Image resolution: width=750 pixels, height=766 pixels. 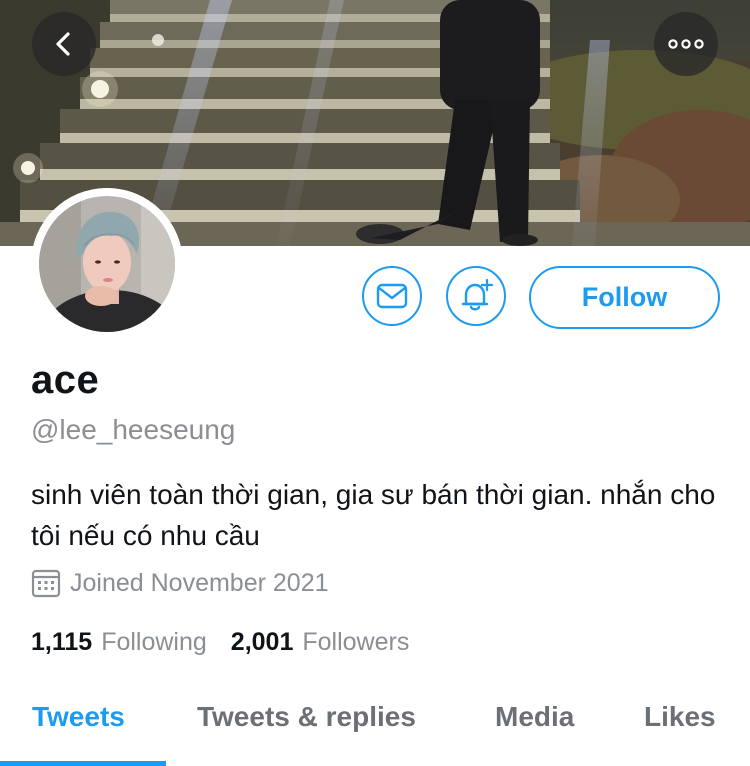 What do you see at coordinates (262, 642) in the screenshot?
I see `followers-count: 2,001` at bounding box center [262, 642].